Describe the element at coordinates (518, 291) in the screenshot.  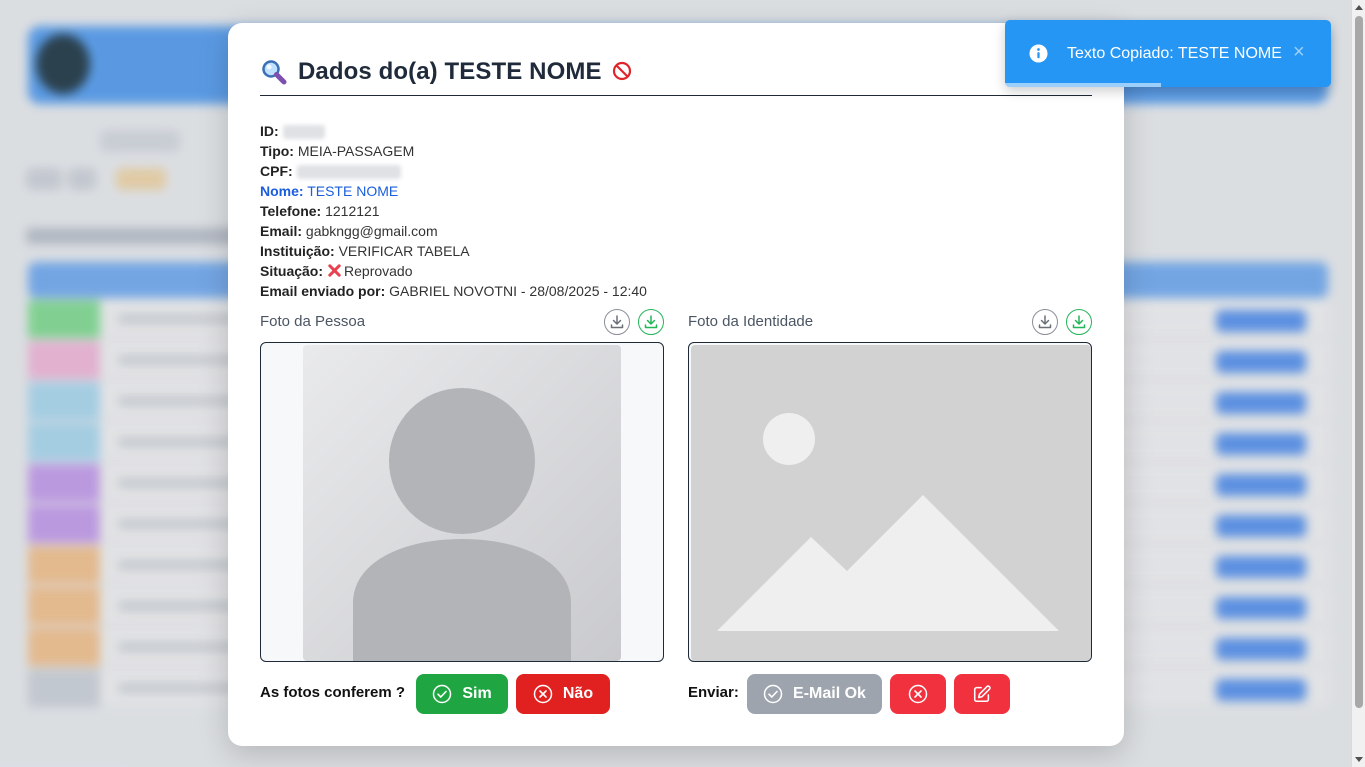
I see `field-value: GABRIEL NOVOTNI - 28/08/2025 - 12:40` at that location.